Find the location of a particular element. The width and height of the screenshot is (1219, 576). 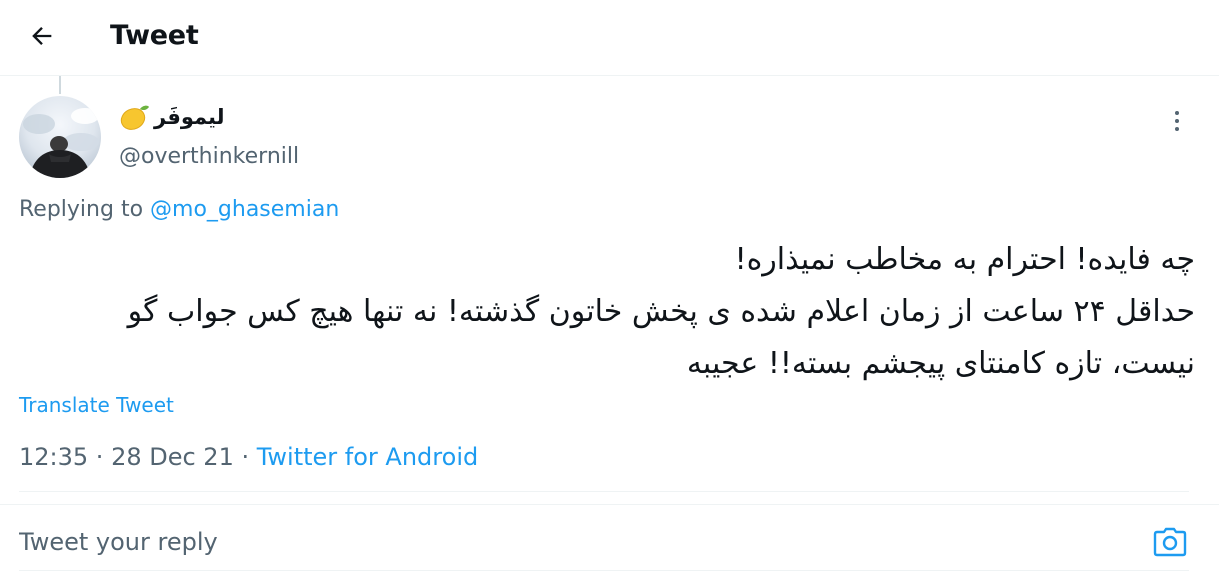

back-arrow-icon is located at coordinates (42, 36).